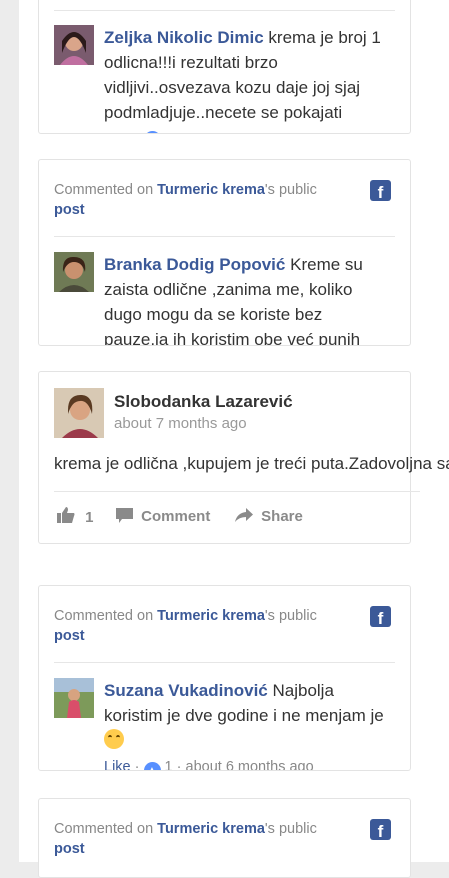 This screenshot has width=449, height=878. I want to click on share-icon, so click(244, 515).